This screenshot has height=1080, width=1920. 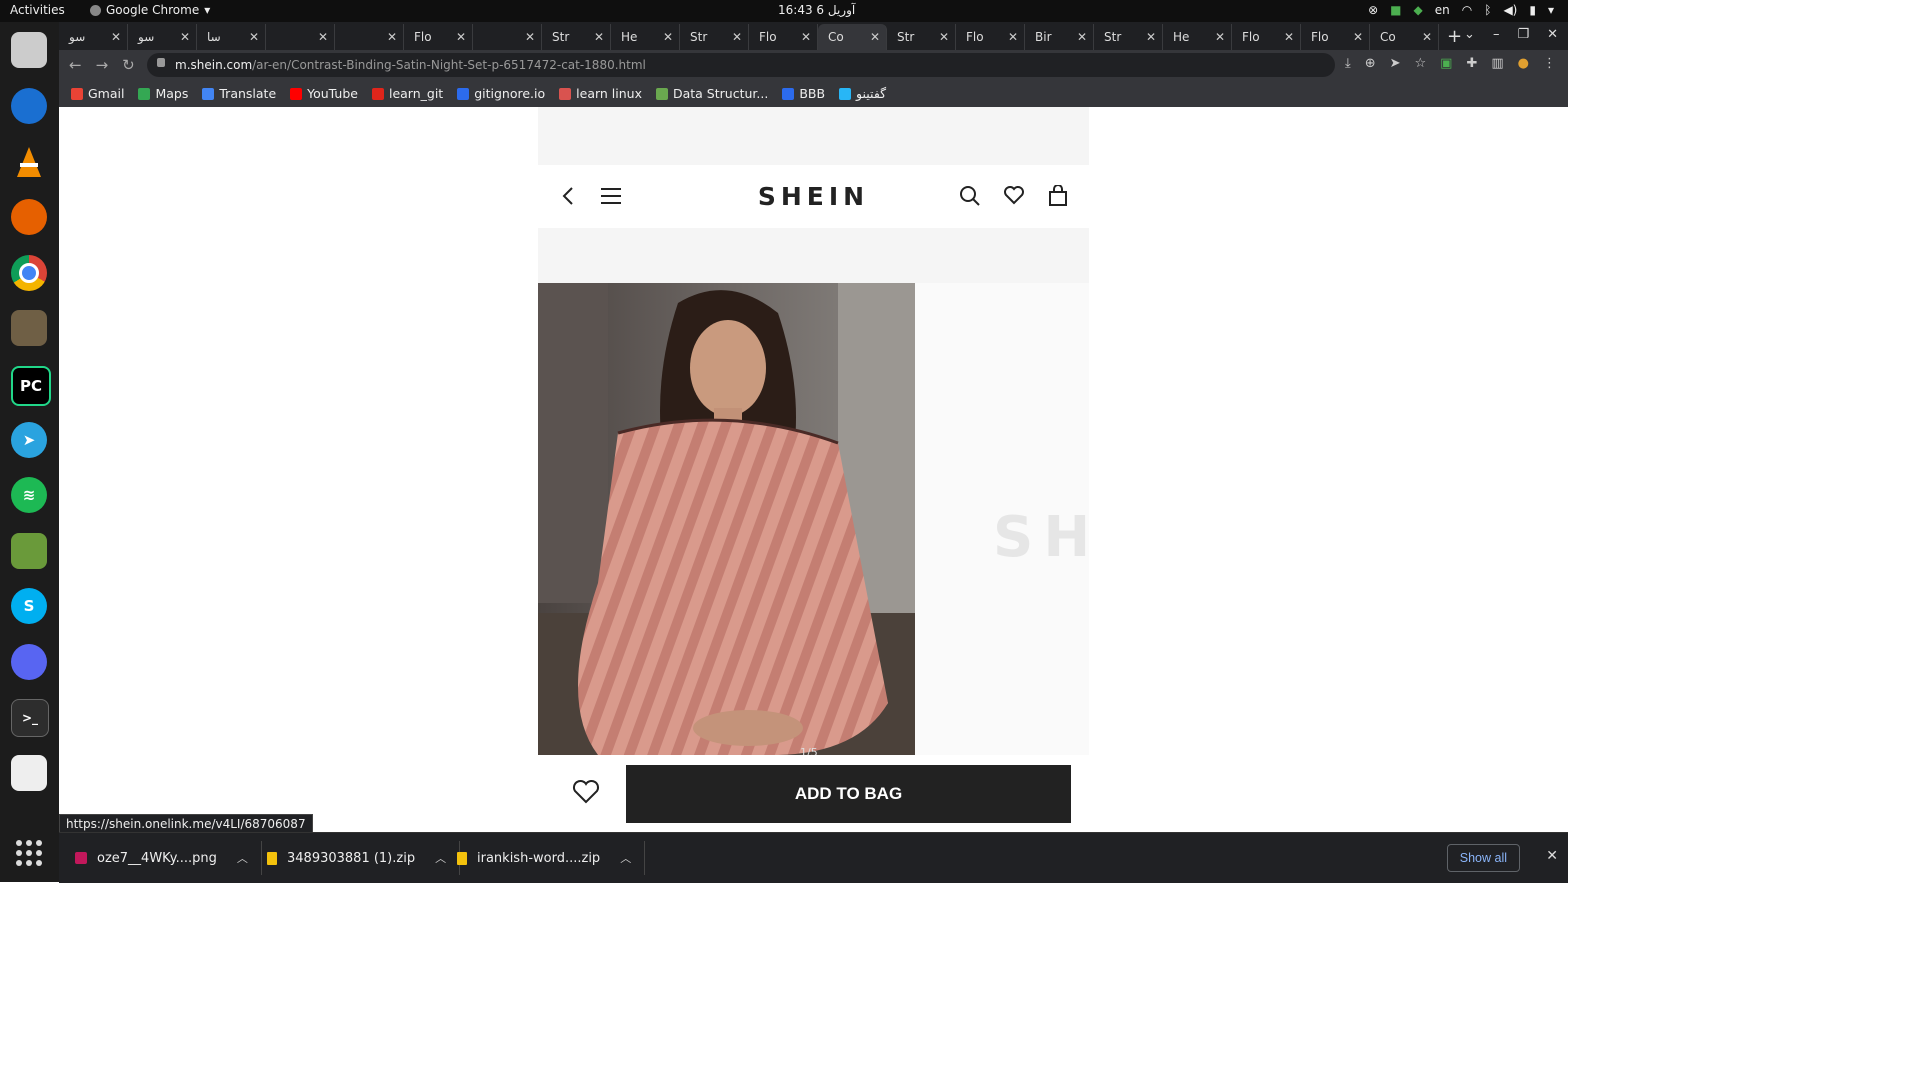 I want to click on gimp-icon, so click(x=29, y=328).